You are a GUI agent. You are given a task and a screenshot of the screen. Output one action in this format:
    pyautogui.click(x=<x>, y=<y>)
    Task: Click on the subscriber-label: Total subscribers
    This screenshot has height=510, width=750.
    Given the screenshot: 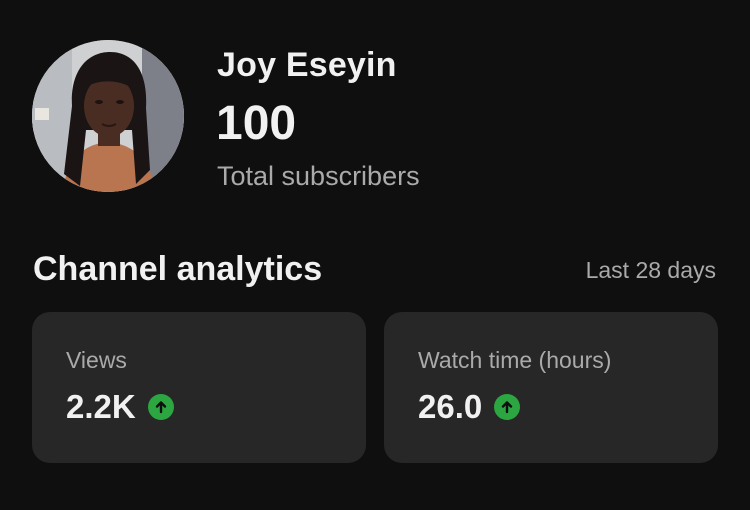 What is the action you would take?
    pyautogui.click(x=318, y=176)
    